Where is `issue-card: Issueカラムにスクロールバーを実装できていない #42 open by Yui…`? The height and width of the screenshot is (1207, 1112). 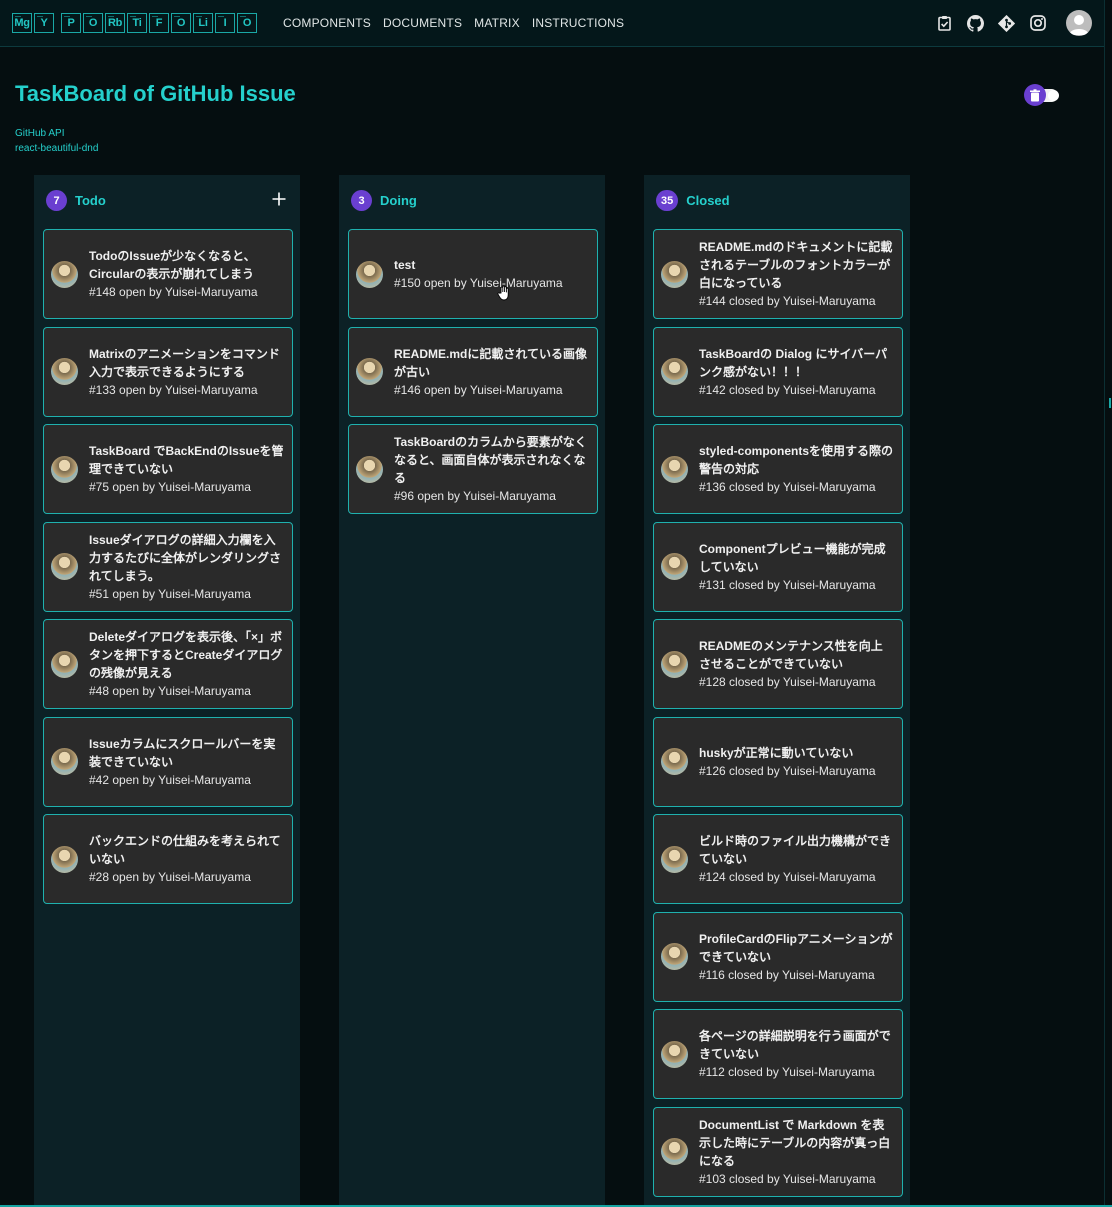 issue-card: Issueカラムにスクロールバーを実装できていない #42 open by Yui… is located at coordinates (168, 761).